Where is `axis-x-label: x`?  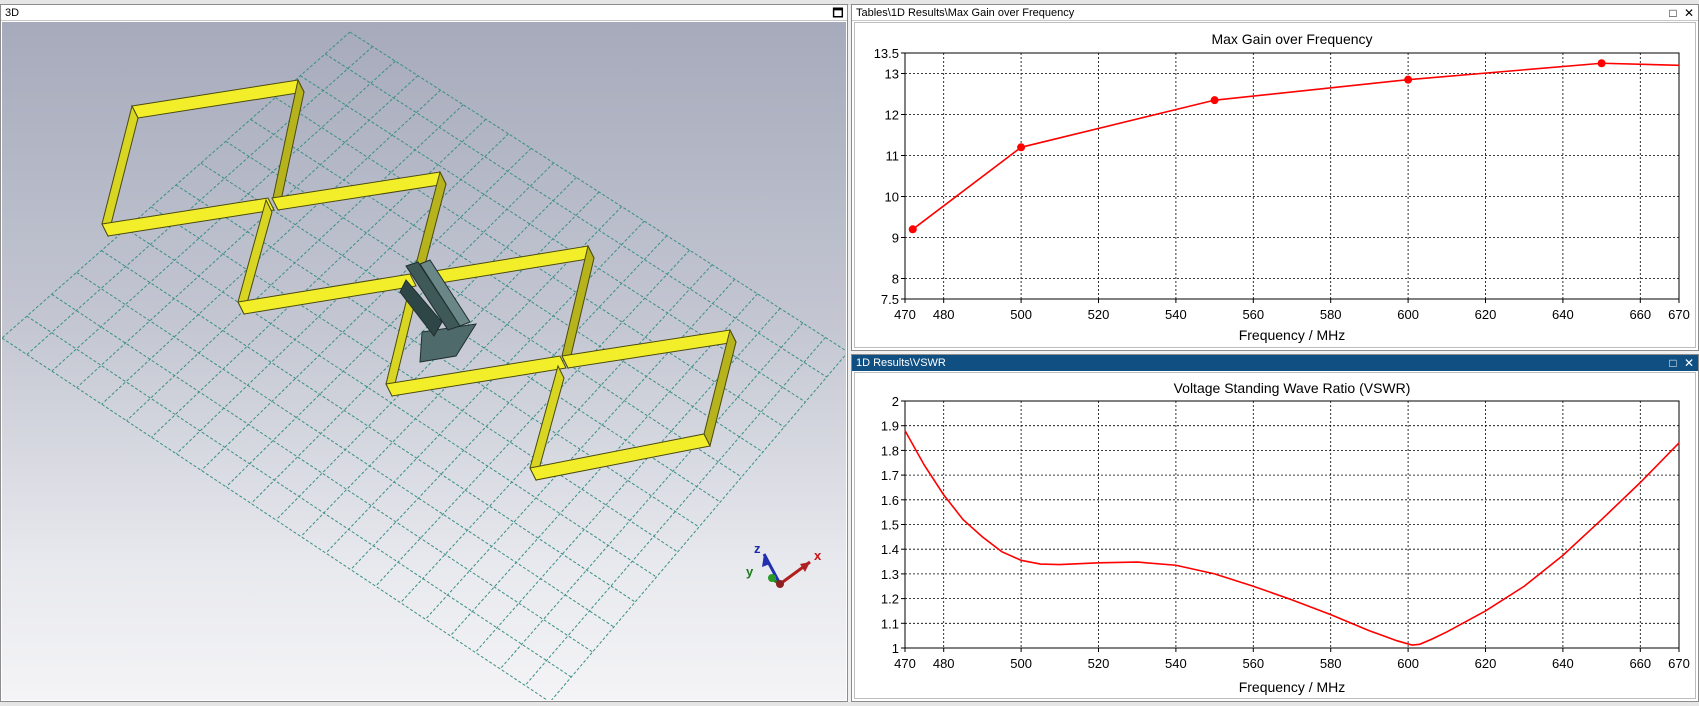 axis-x-label: x is located at coordinates (818, 555).